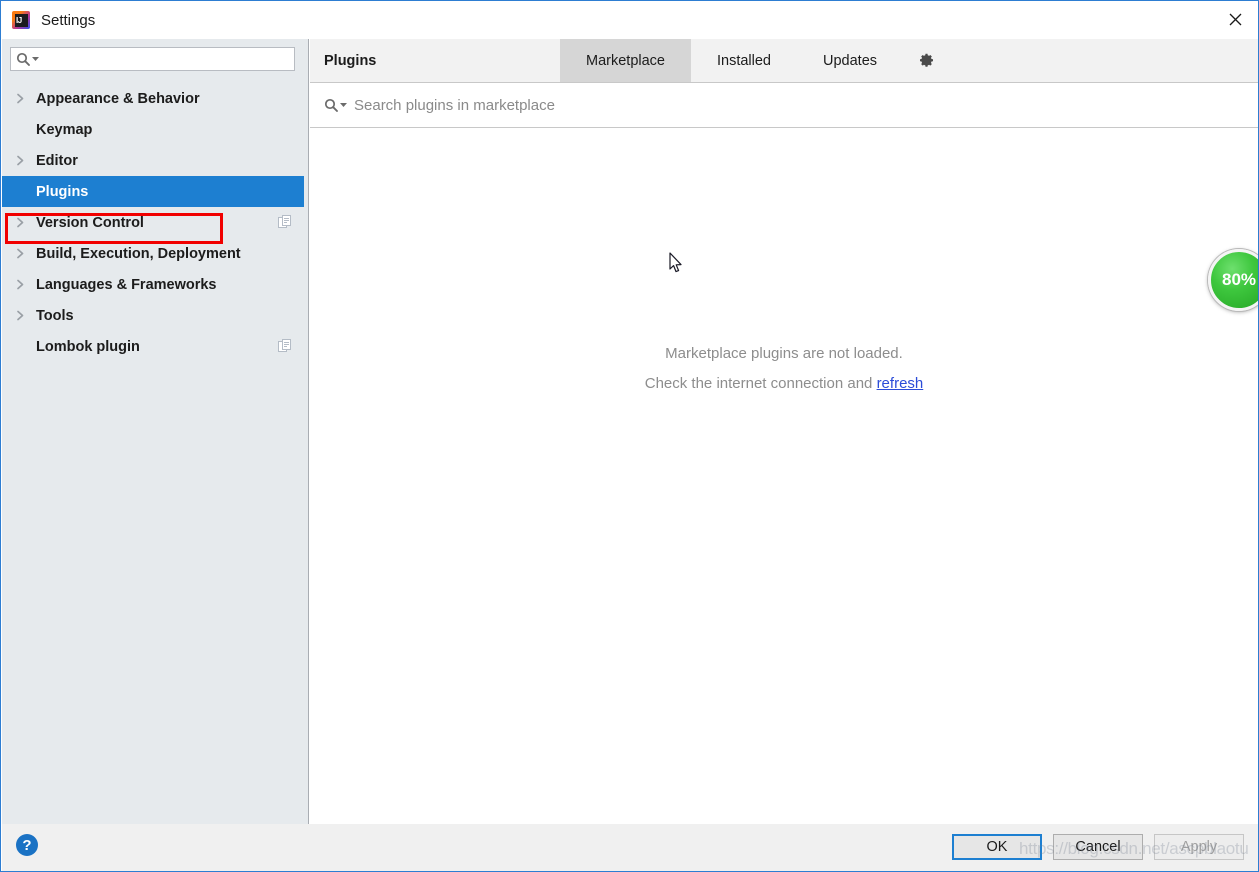 This screenshot has width=1259, height=872. Describe the element at coordinates (57, 160) in the screenshot. I see `sidebar-item-label: Editor` at that location.